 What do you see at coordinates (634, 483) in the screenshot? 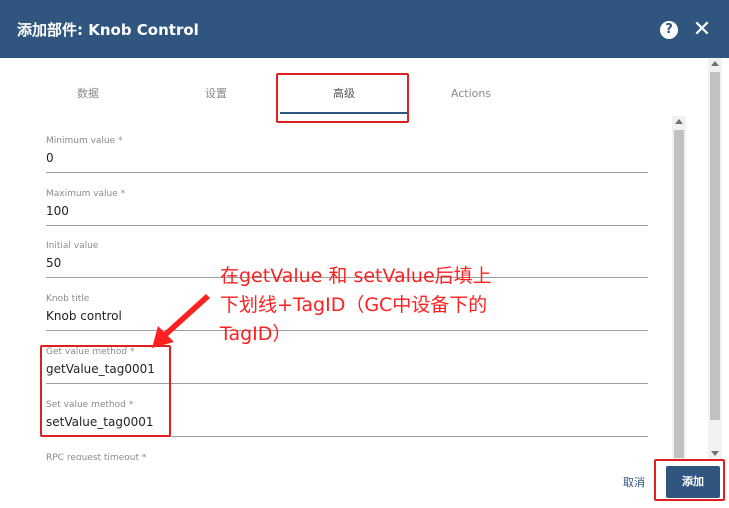
I see `cancel-button: 取消` at bounding box center [634, 483].